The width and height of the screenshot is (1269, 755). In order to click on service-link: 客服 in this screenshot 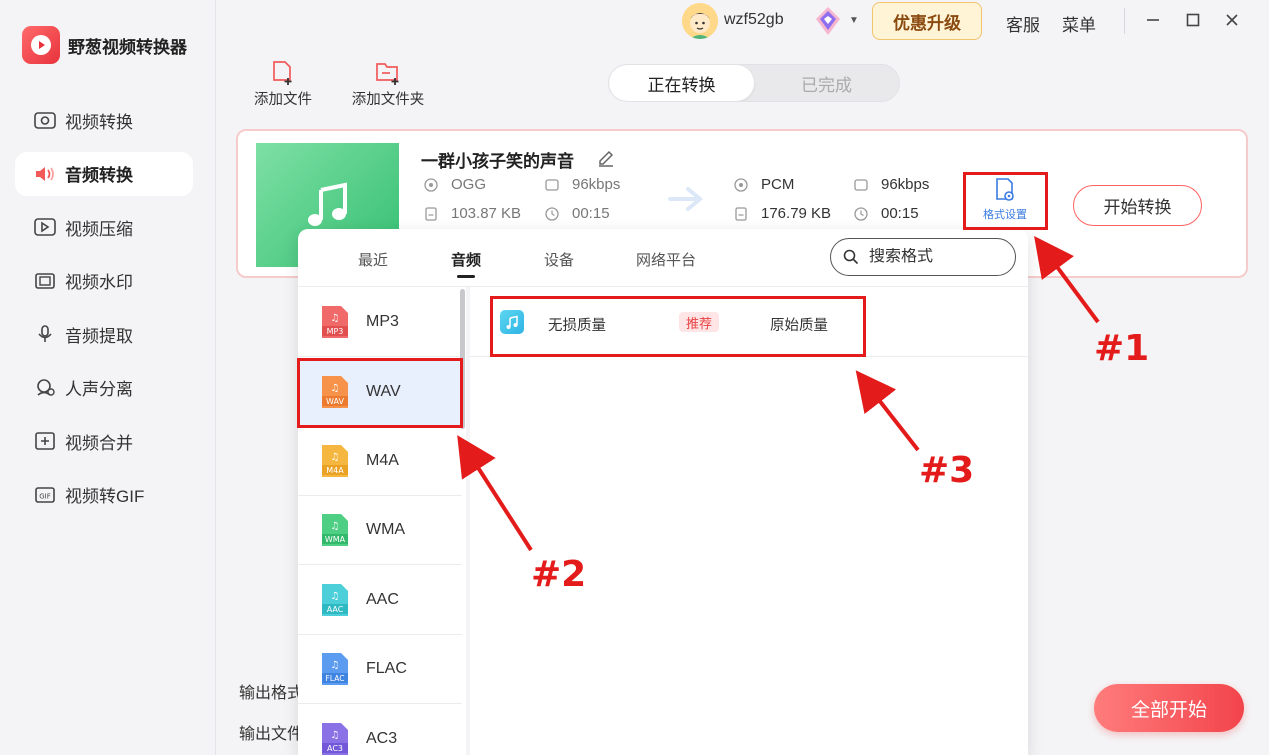, I will do `click(1023, 23)`.